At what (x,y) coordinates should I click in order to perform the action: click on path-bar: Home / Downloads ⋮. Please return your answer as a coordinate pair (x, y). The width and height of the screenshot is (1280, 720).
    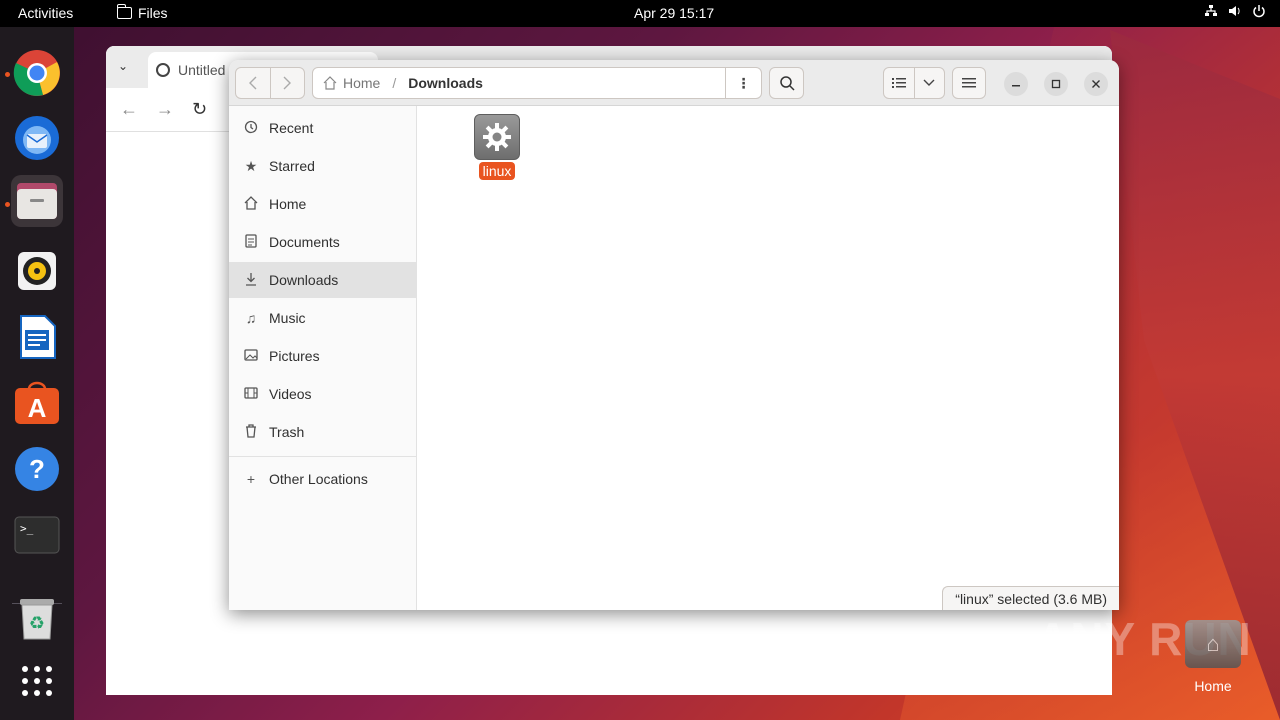
    Looking at the image, I should click on (537, 83).